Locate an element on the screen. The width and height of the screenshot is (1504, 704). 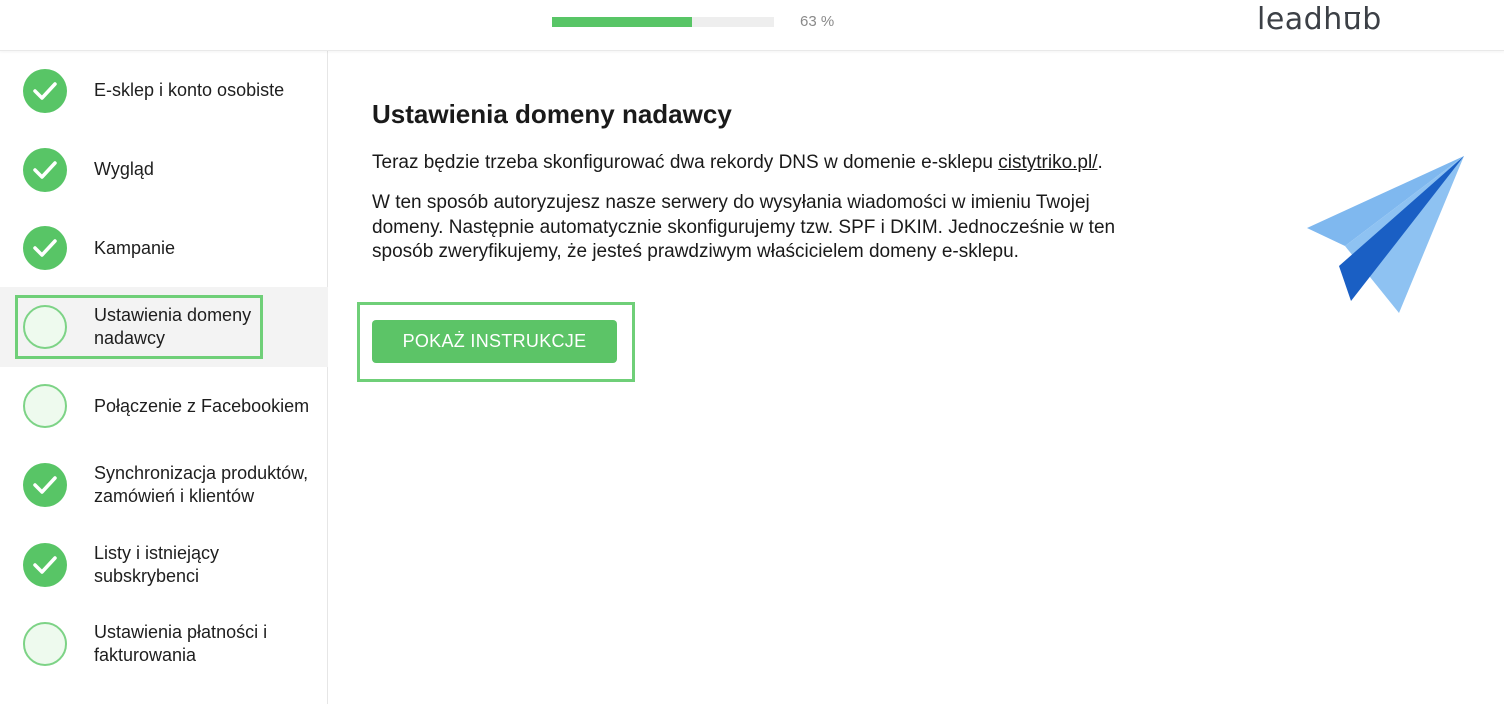
step-payments: Ustawienia płatności i fakturowania is located at coordinates (164, 644).